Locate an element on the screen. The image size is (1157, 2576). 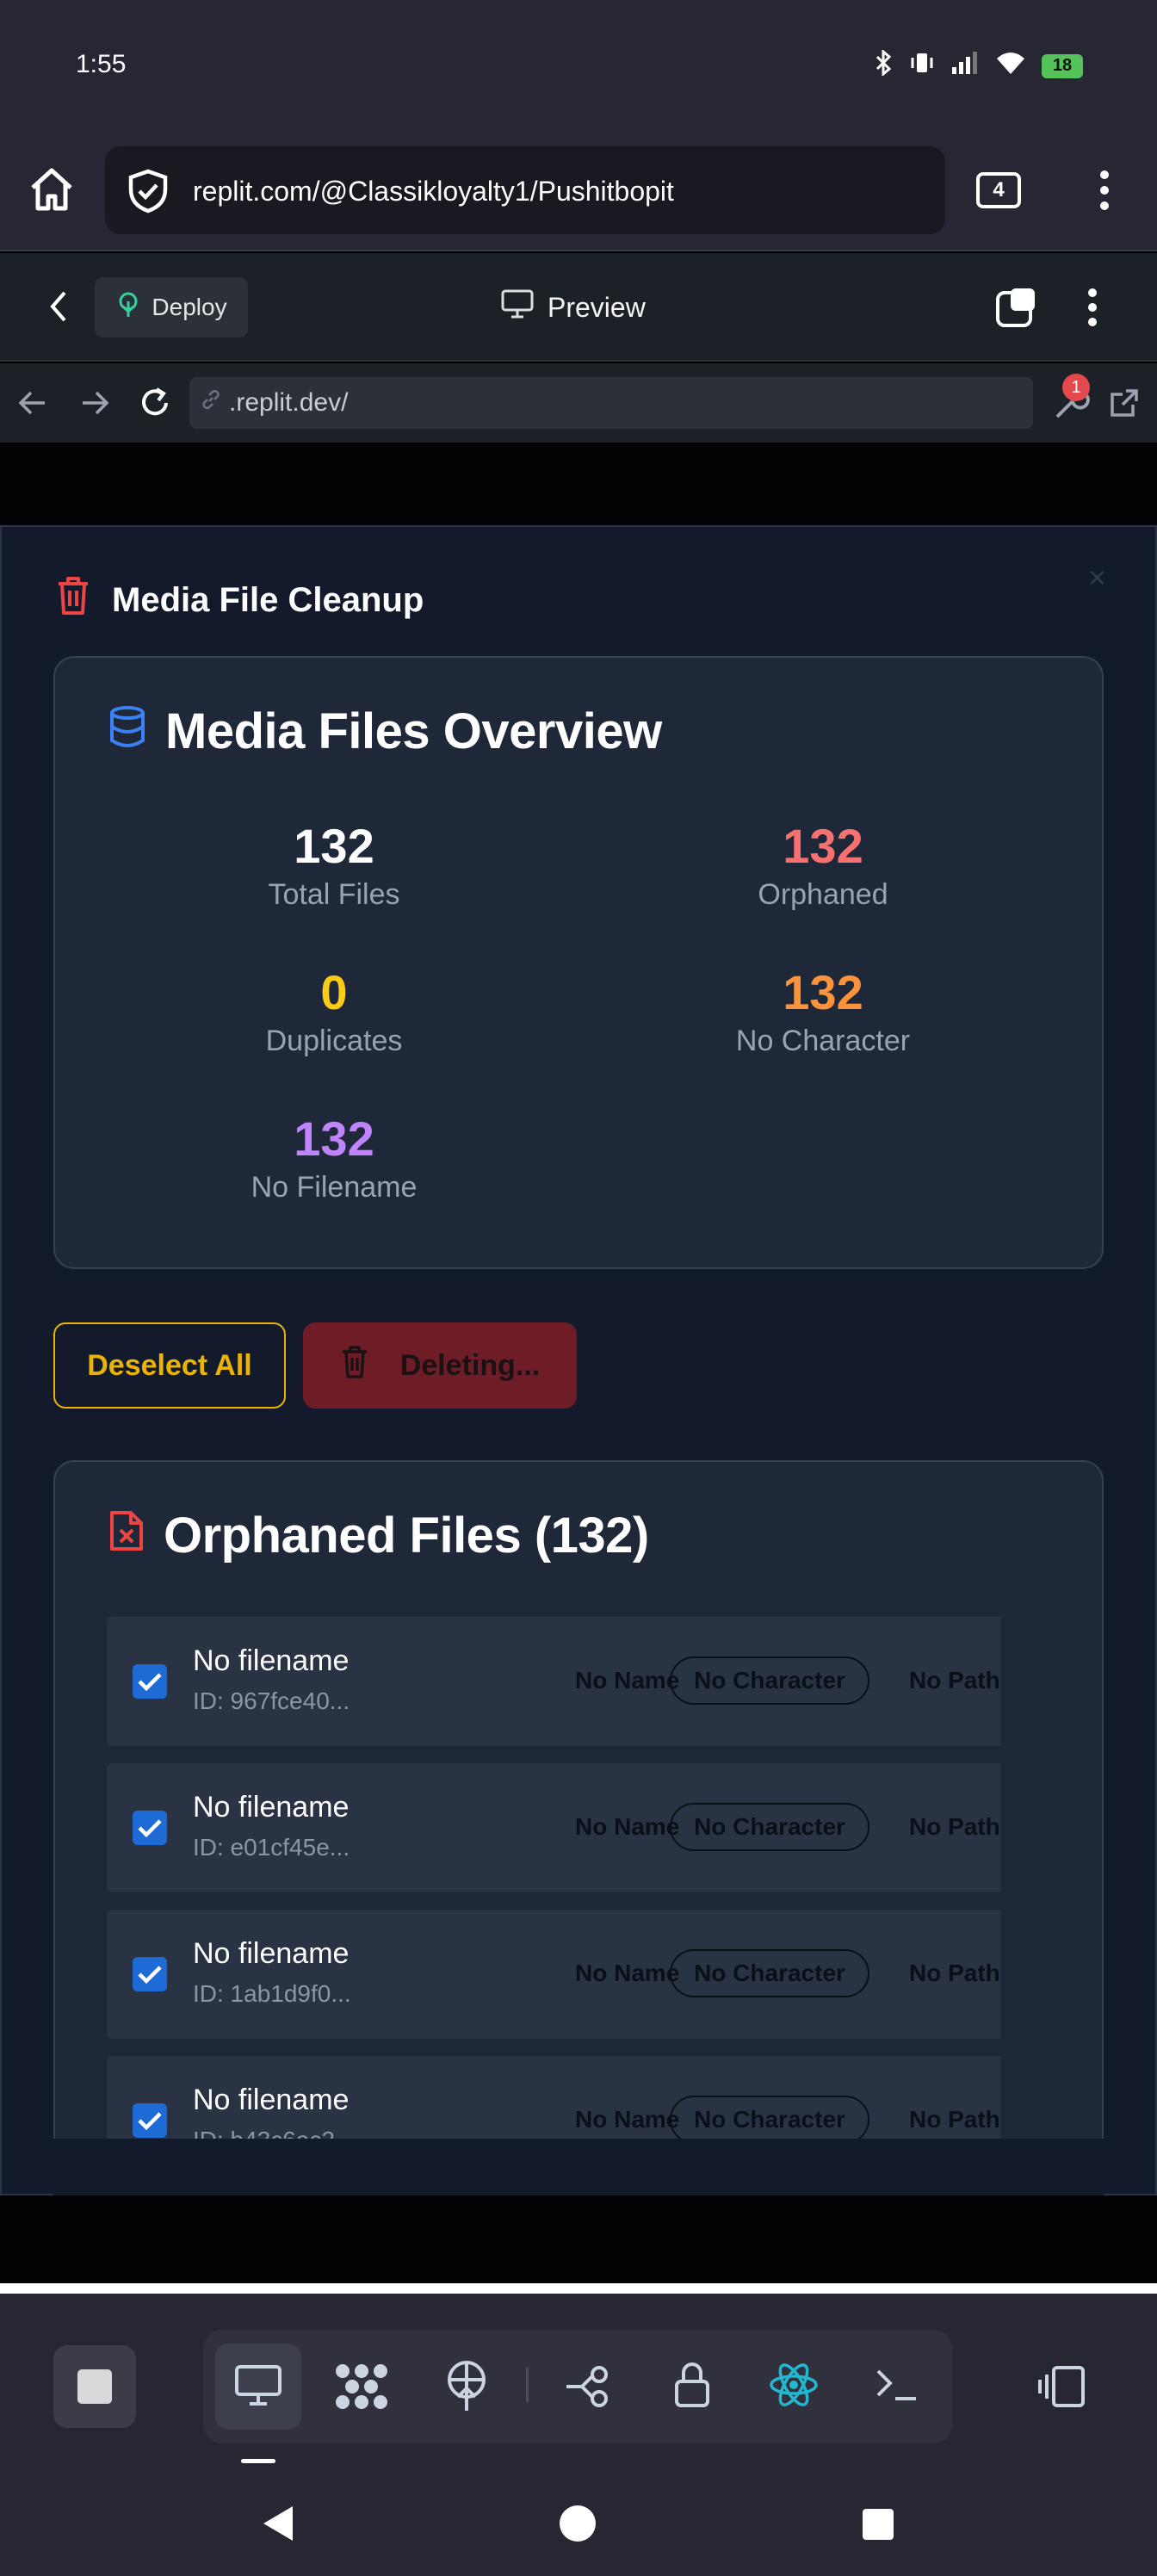
signal-icon is located at coordinates (965, 66).